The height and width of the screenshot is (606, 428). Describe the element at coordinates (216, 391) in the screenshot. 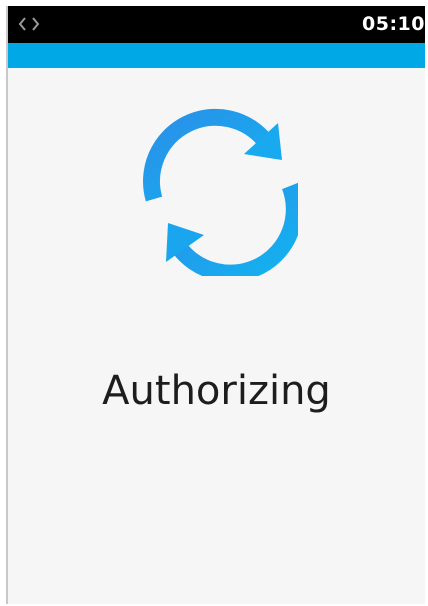

I see `status-text: Authorizing` at that location.